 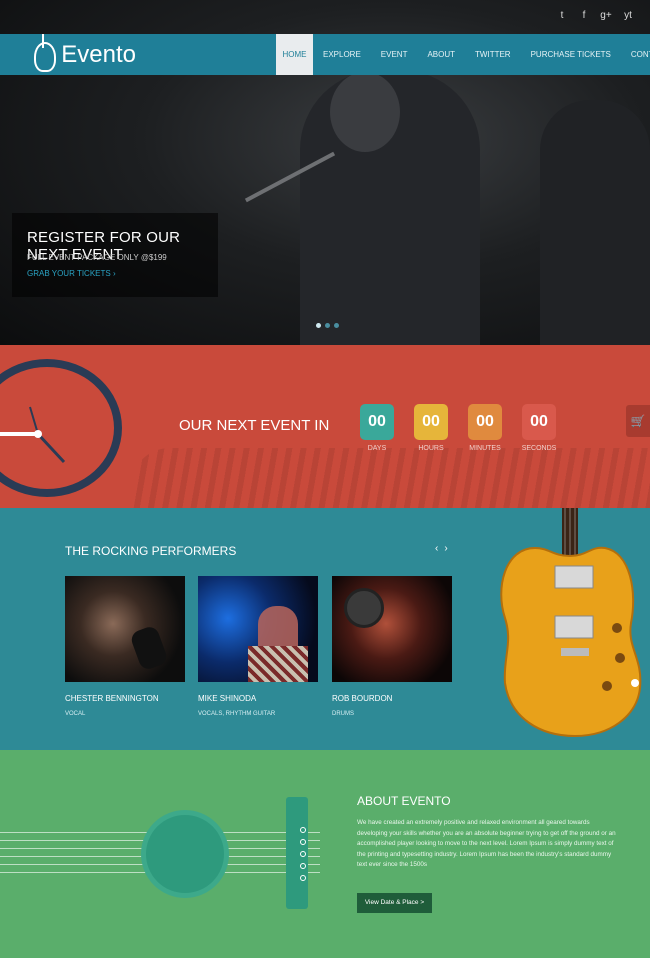 I want to click on performer-card: ROB BOURDON DRUMS, so click(x=392, y=646).